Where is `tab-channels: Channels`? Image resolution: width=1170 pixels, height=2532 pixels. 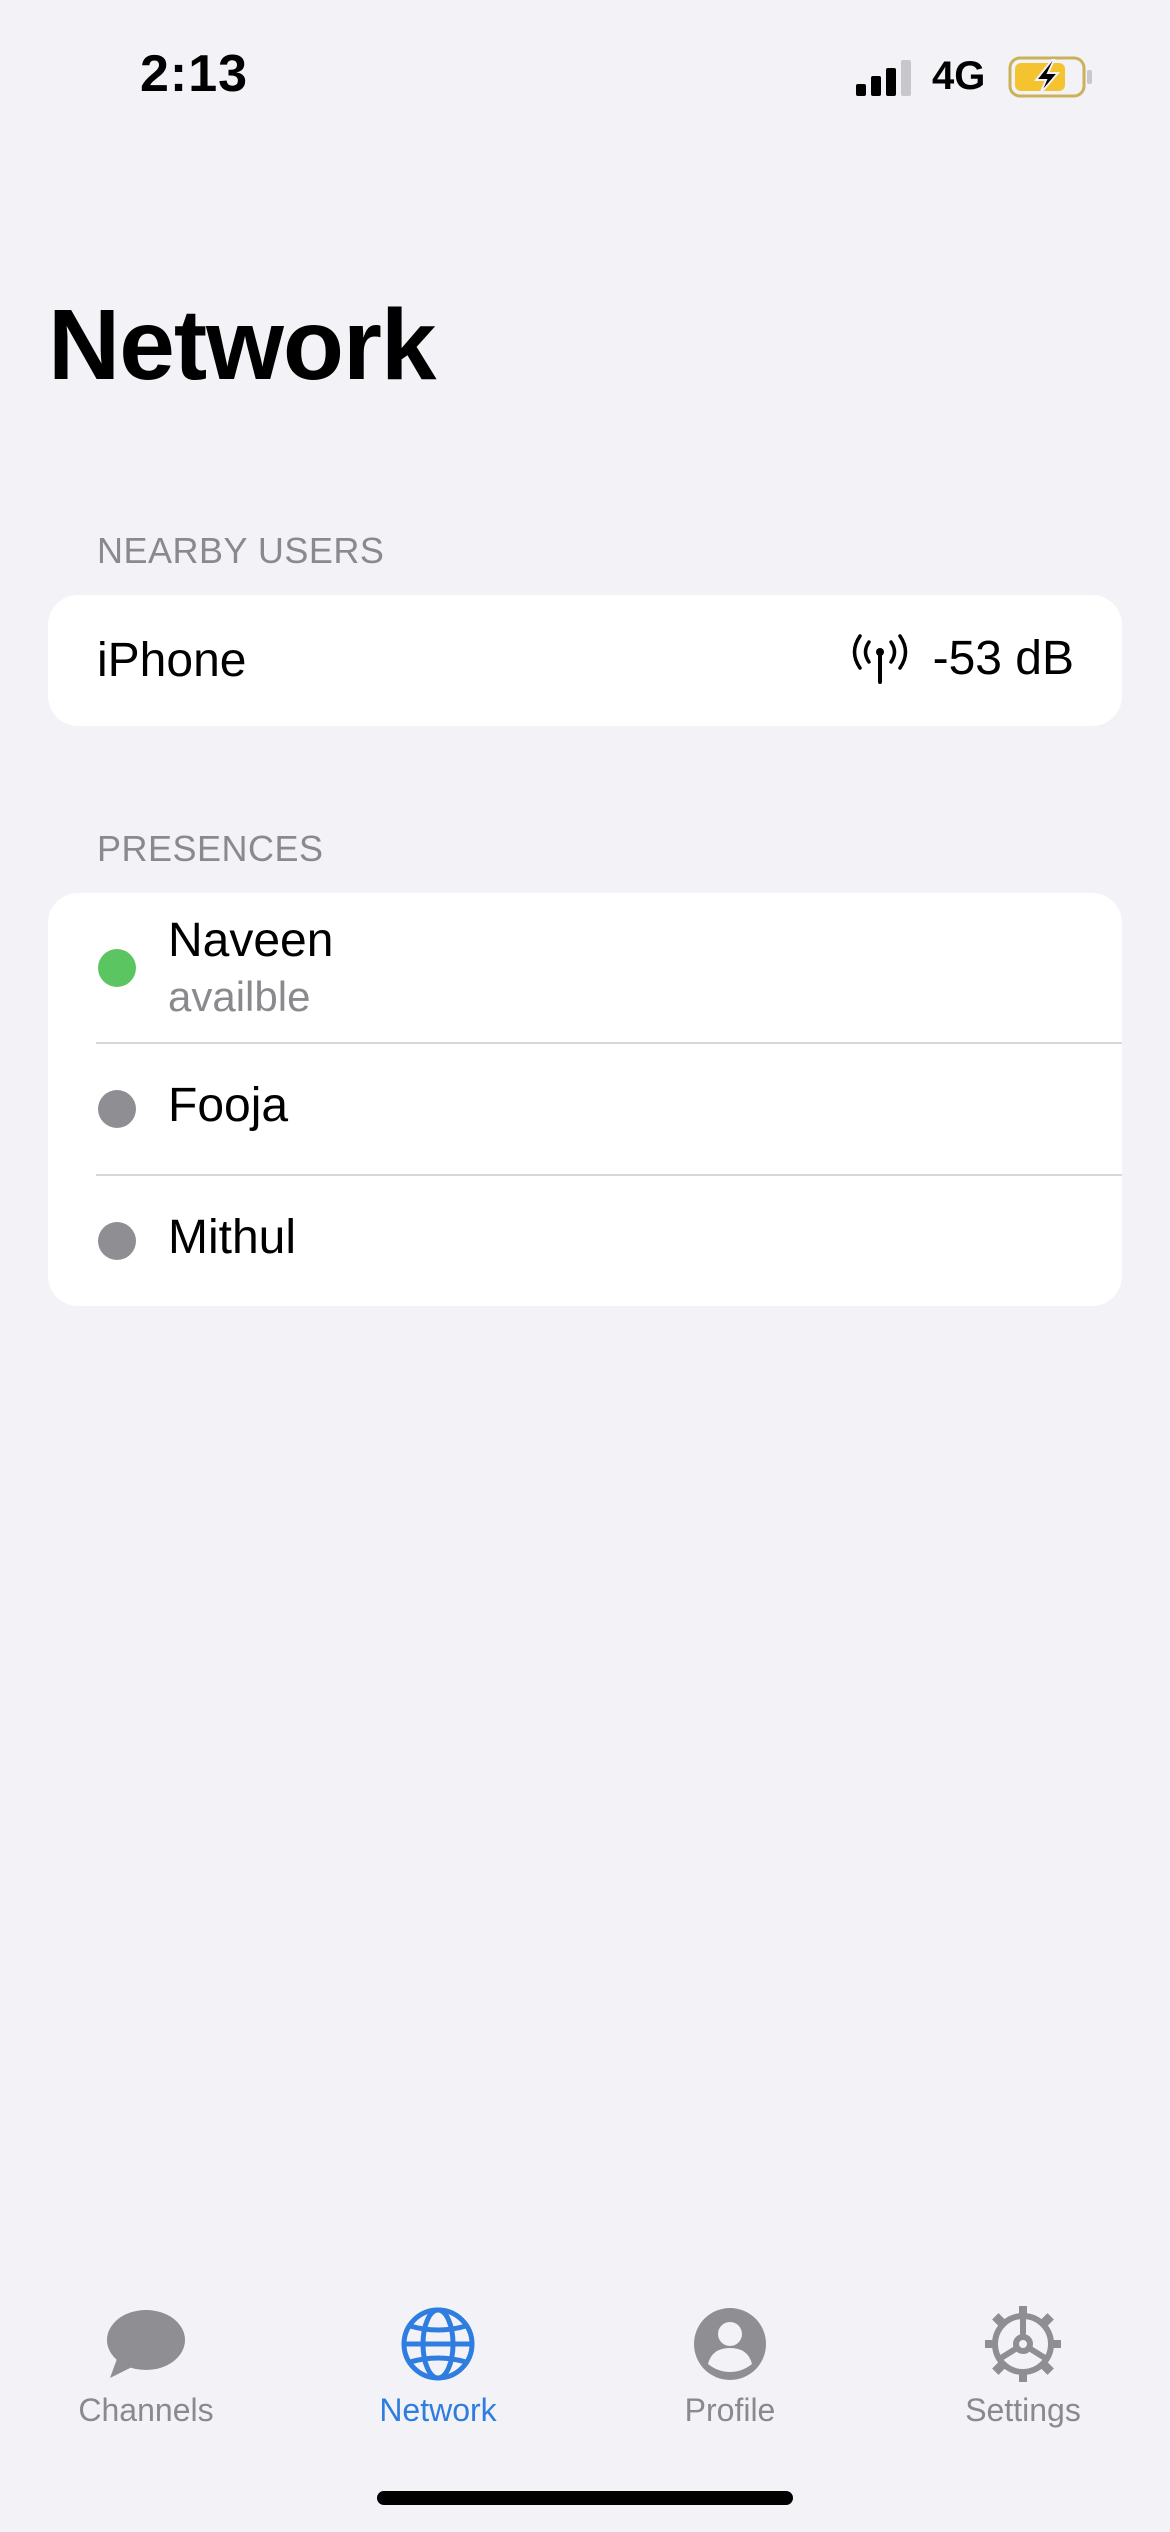 tab-channels: Channels is located at coordinates (146, 2366).